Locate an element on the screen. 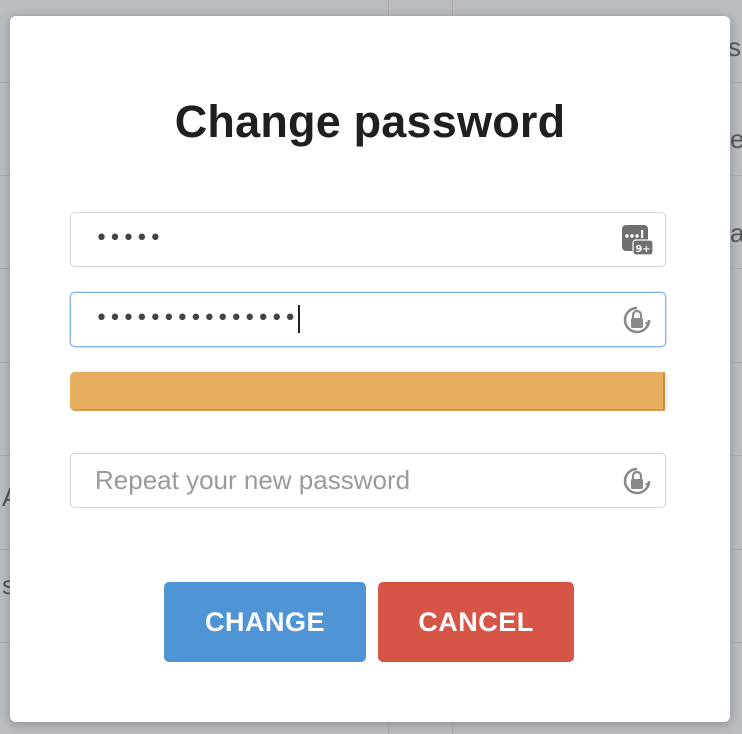 The height and width of the screenshot is (734, 742). dialog-title: Change password is located at coordinates (370, 121).